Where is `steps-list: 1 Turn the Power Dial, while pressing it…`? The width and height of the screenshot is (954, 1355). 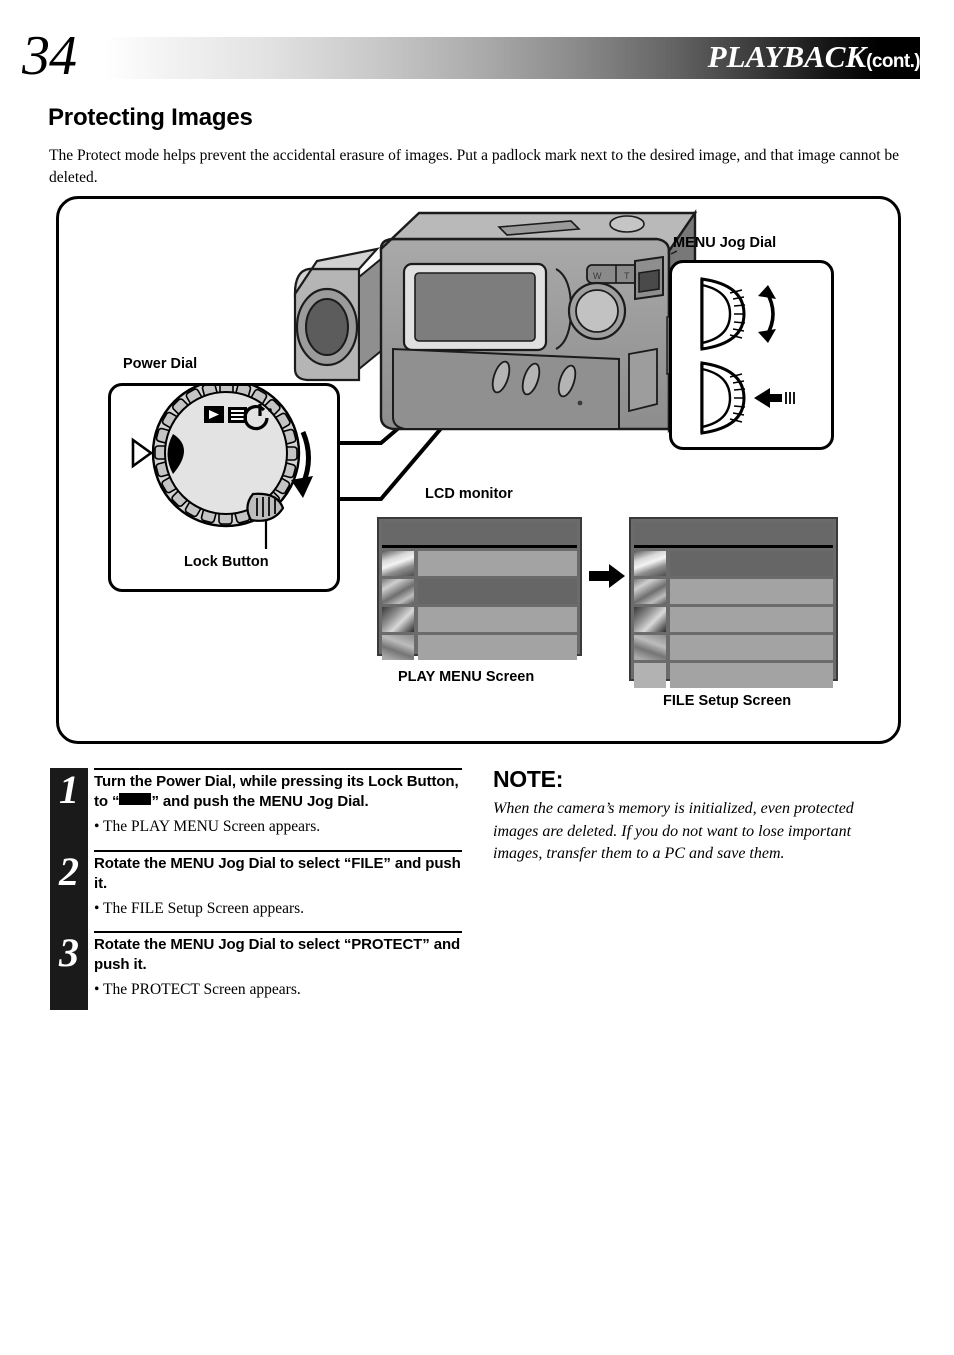
steps-list: 1 Turn the Power Dial, while pressing it… is located at coordinates (256, 889).